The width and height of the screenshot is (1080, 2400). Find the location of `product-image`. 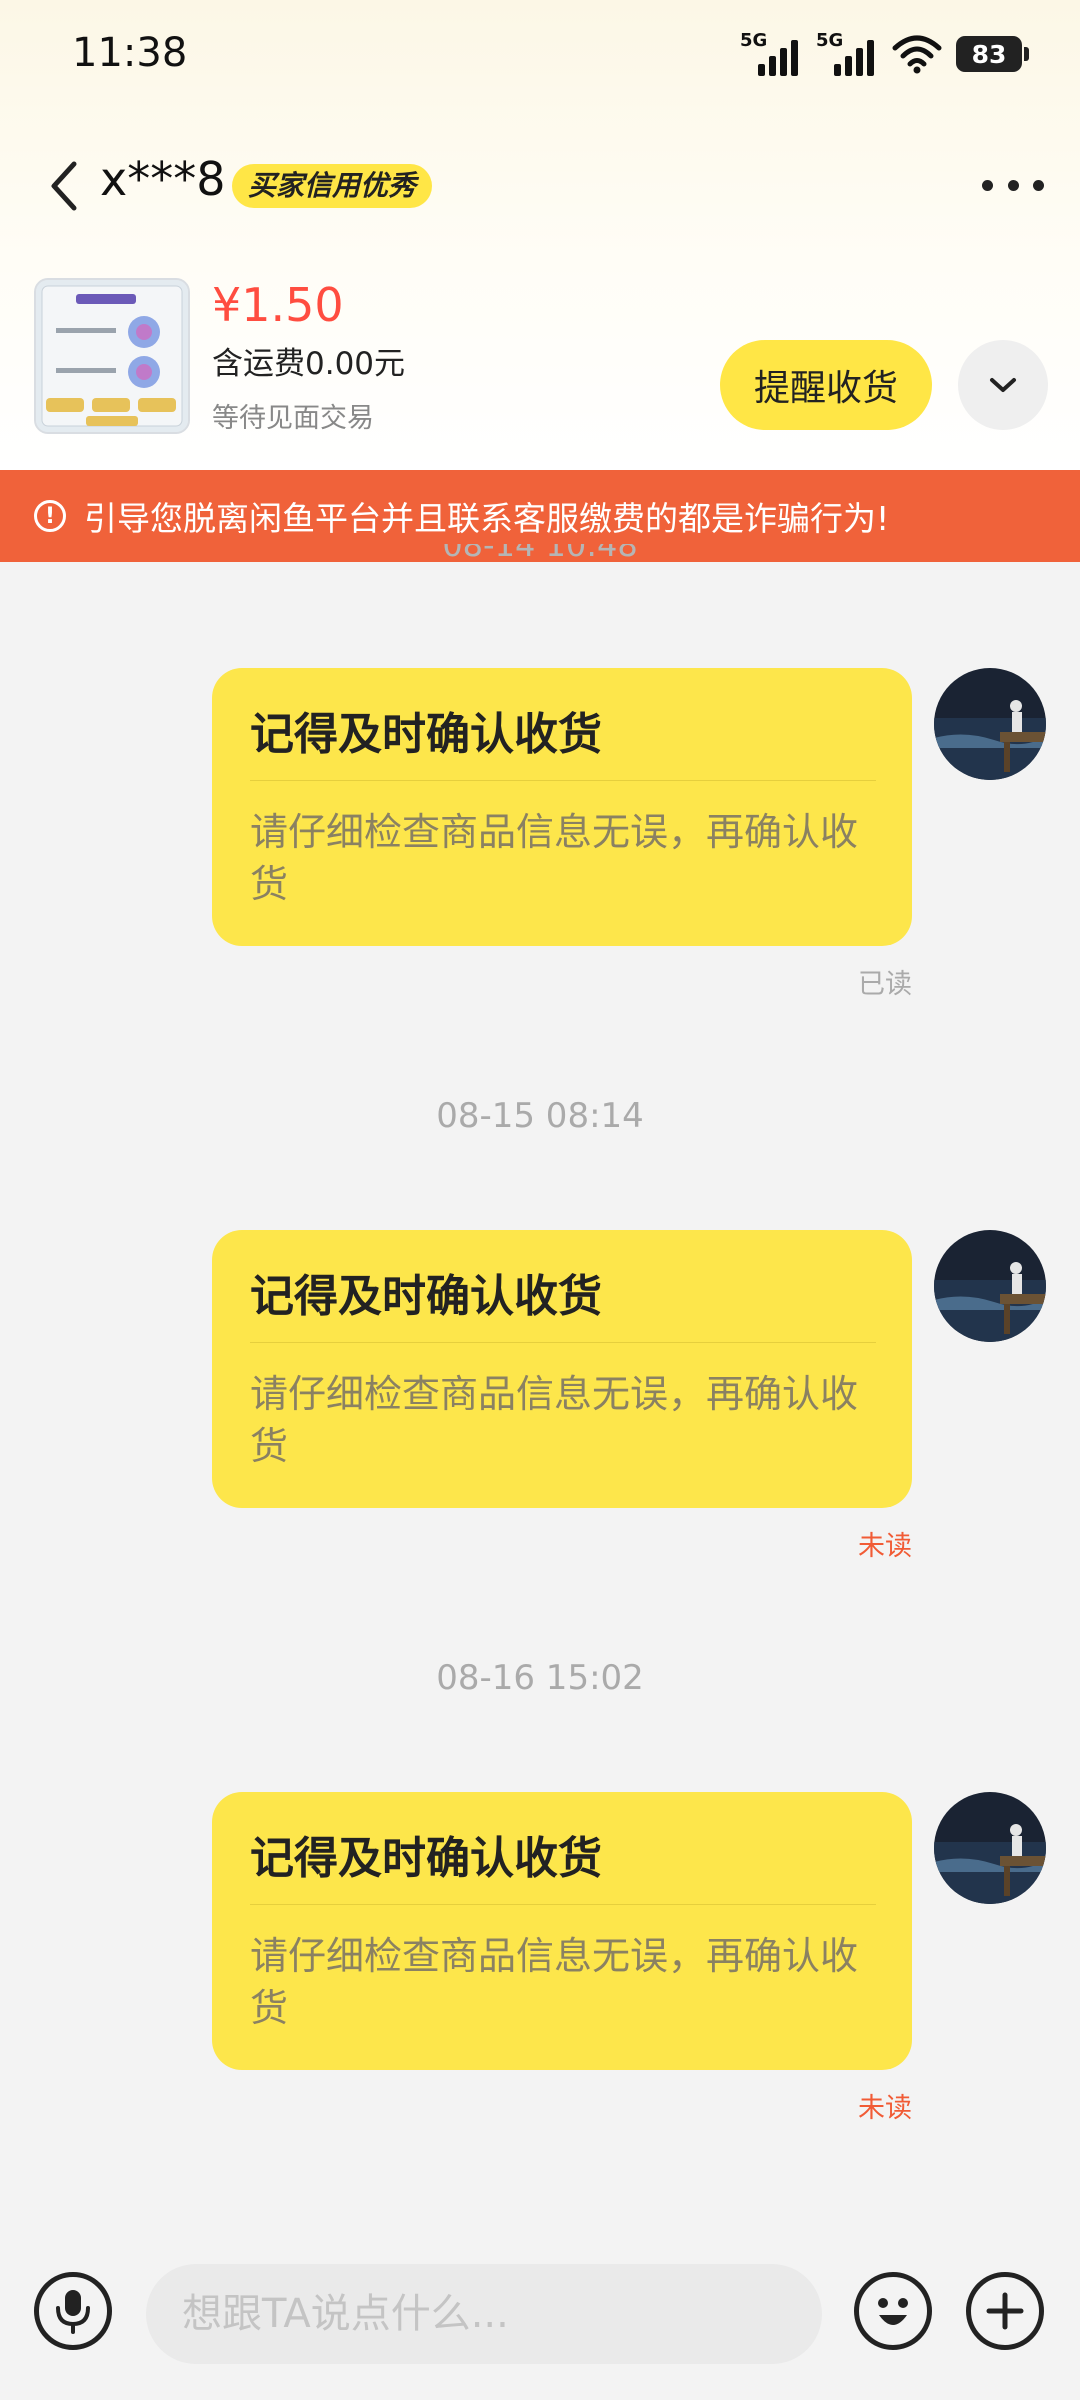

product-image is located at coordinates (112, 356).